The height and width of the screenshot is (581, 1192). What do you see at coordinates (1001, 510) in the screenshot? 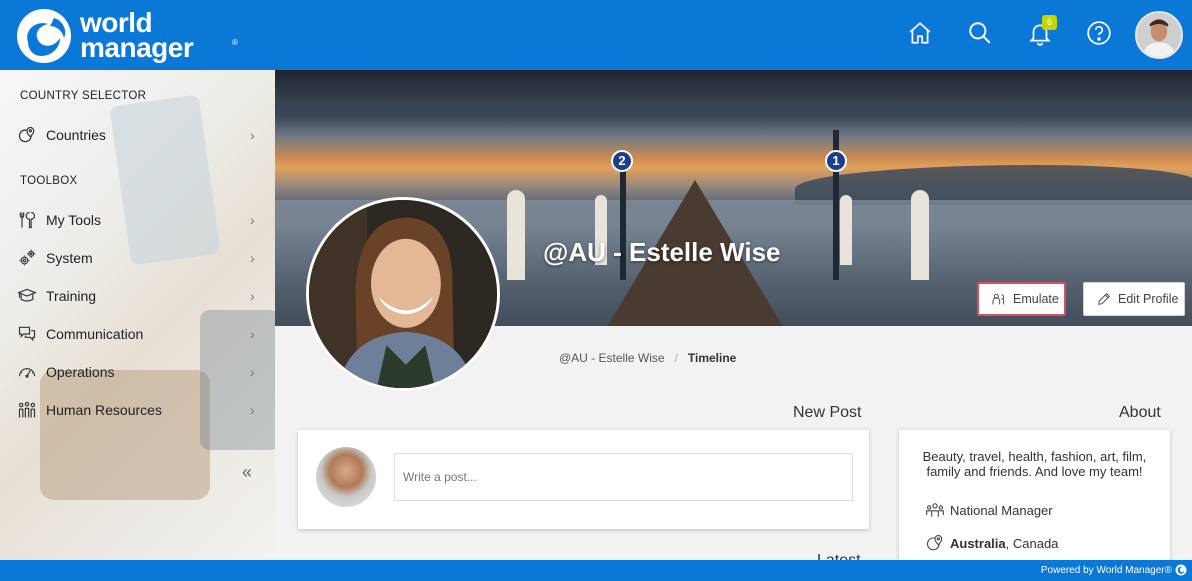
I see `about-role-label: National Manager` at bounding box center [1001, 510].